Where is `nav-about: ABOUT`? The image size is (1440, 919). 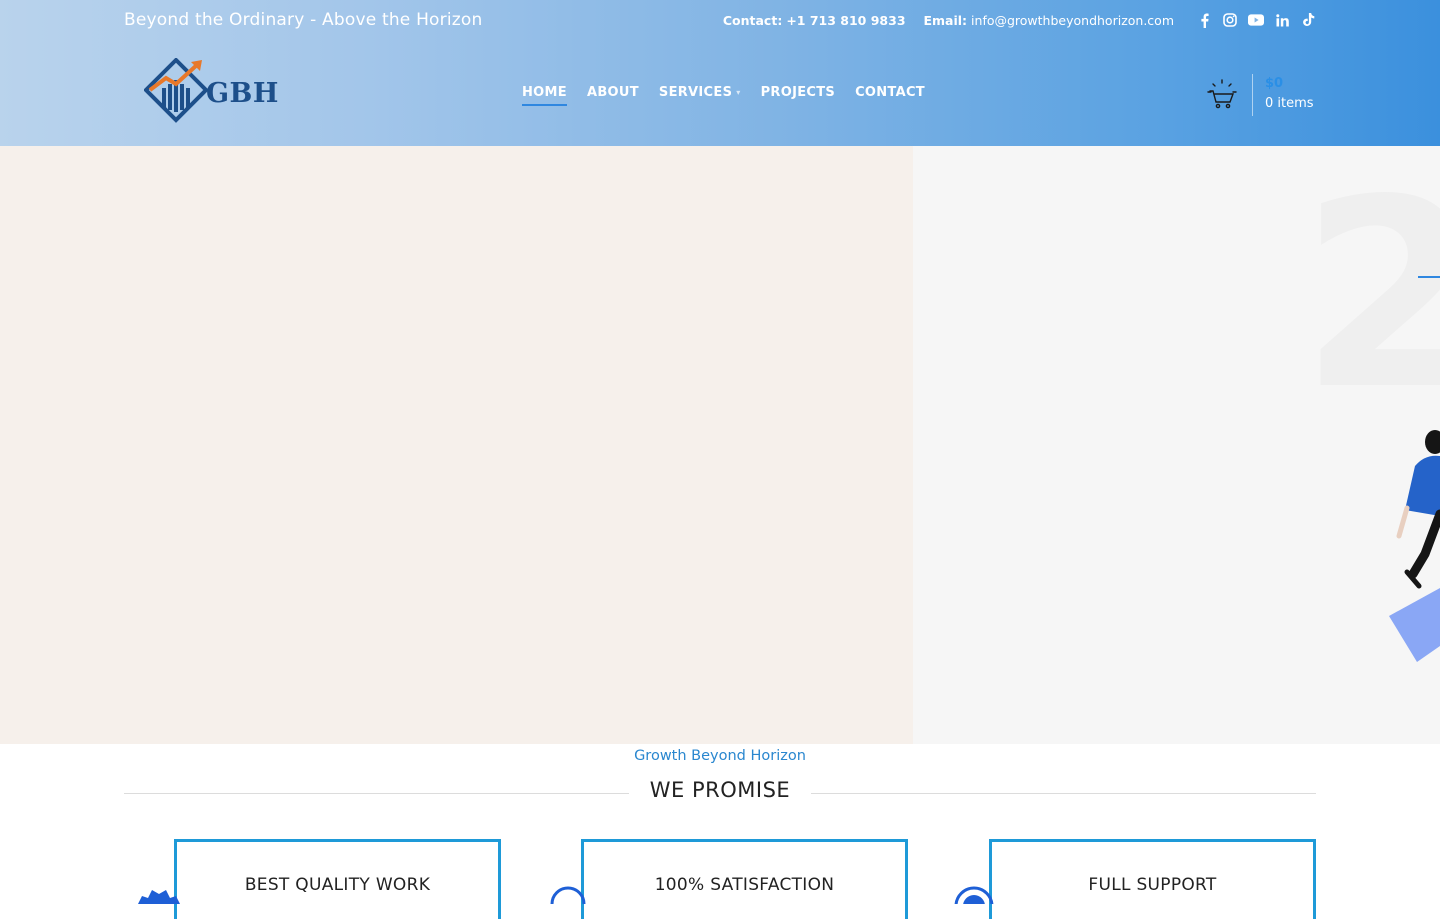
nav-about: ABOUT is located at coordinates (613, 92).